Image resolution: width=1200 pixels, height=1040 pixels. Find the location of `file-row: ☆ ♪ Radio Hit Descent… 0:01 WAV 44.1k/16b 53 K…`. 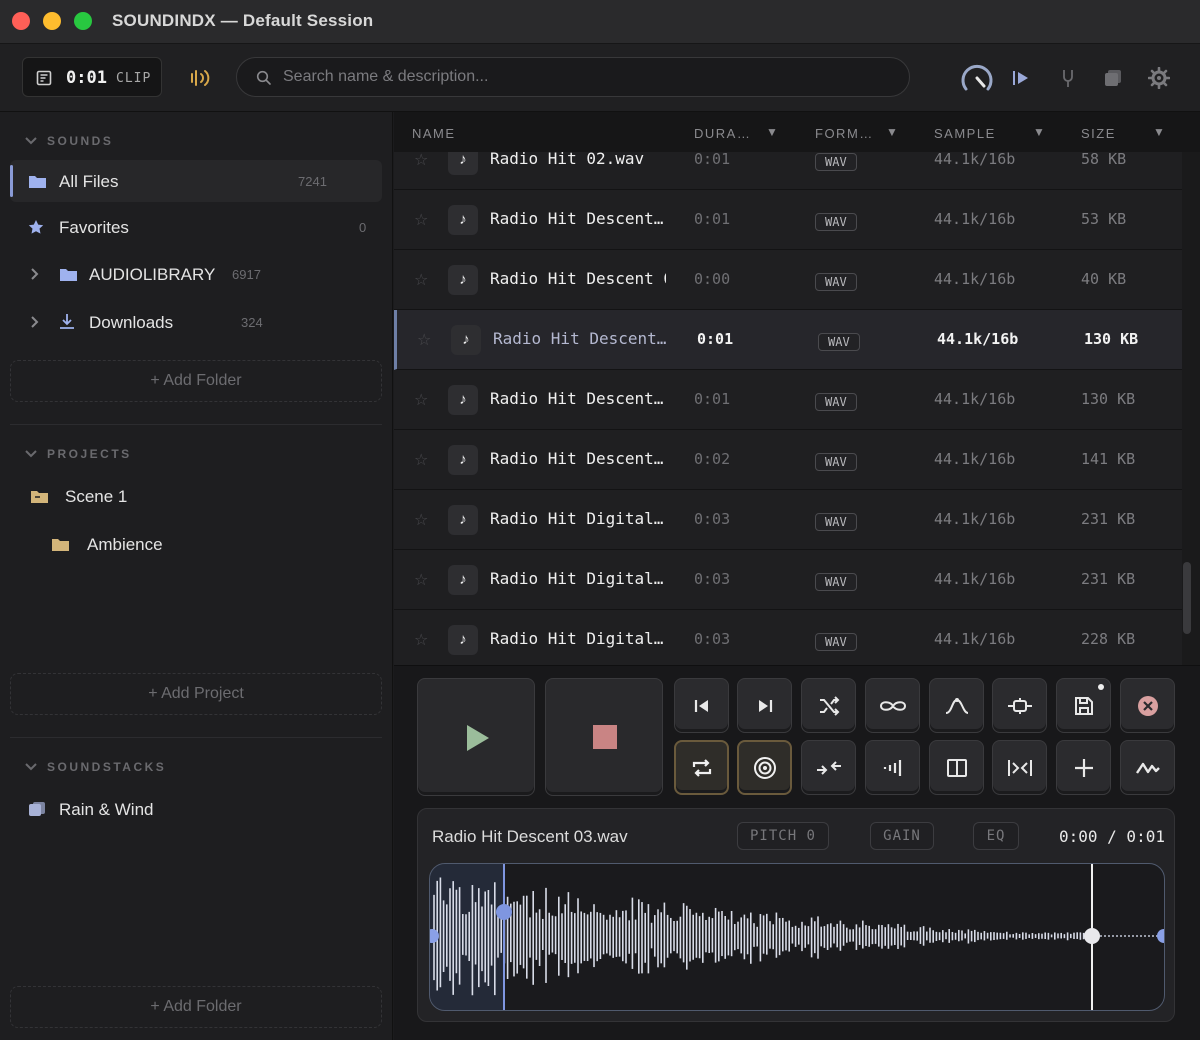

file-row: ☆ ♪ Radio Hit Descent… 0:01 WAV 44.1k/16b 53 K… is located at coordinates (788, 220).